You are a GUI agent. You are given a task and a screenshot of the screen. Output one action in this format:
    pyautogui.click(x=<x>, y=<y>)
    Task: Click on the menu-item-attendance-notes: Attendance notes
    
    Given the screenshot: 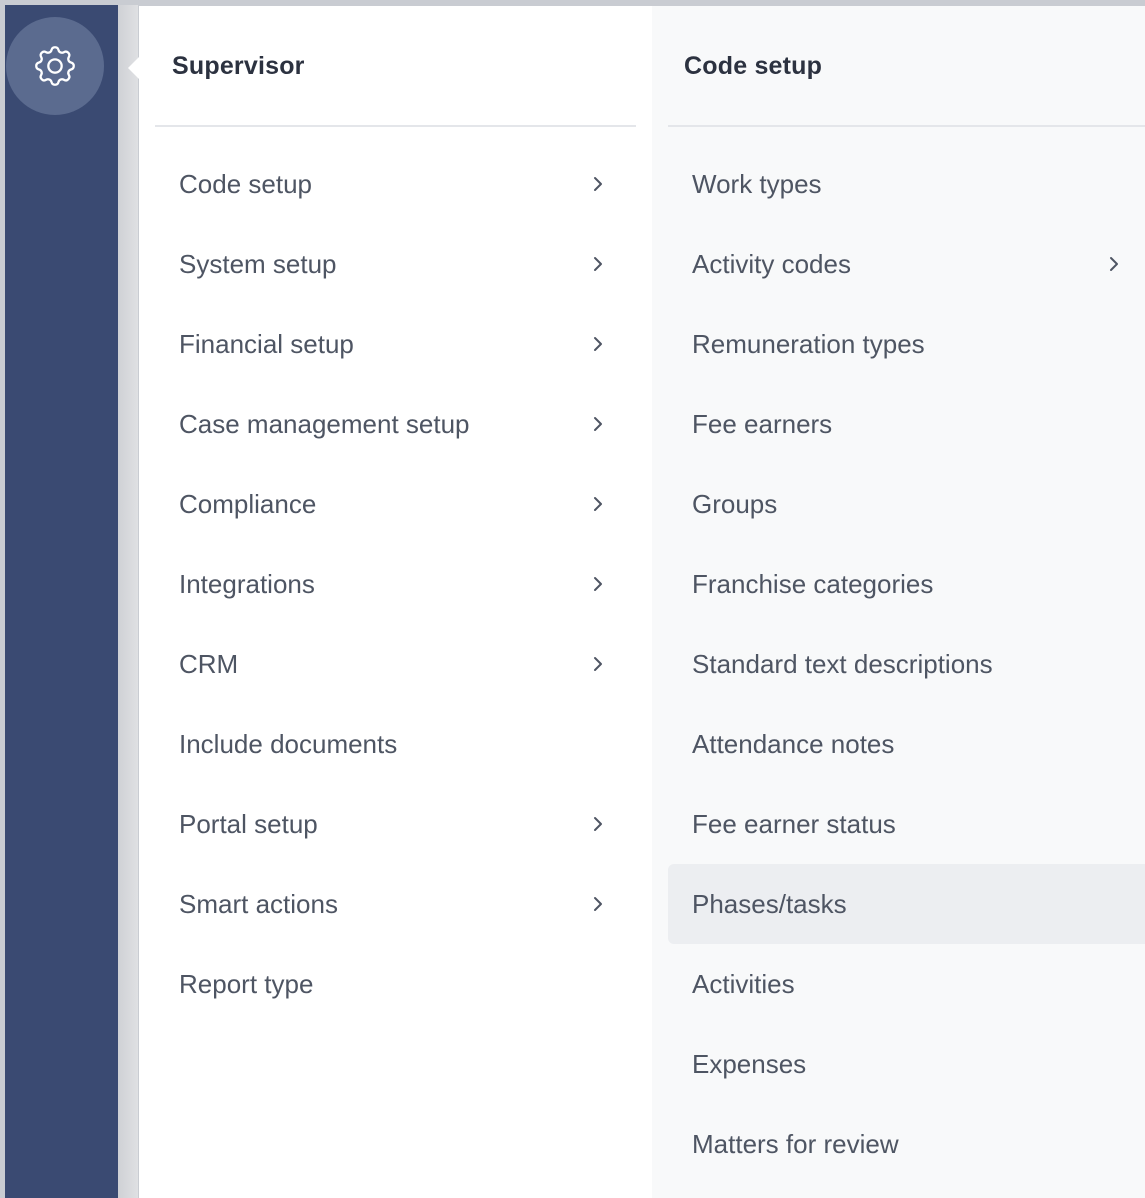 What is the action you would take?
    pyautogui.click(x=906, y=744)
    